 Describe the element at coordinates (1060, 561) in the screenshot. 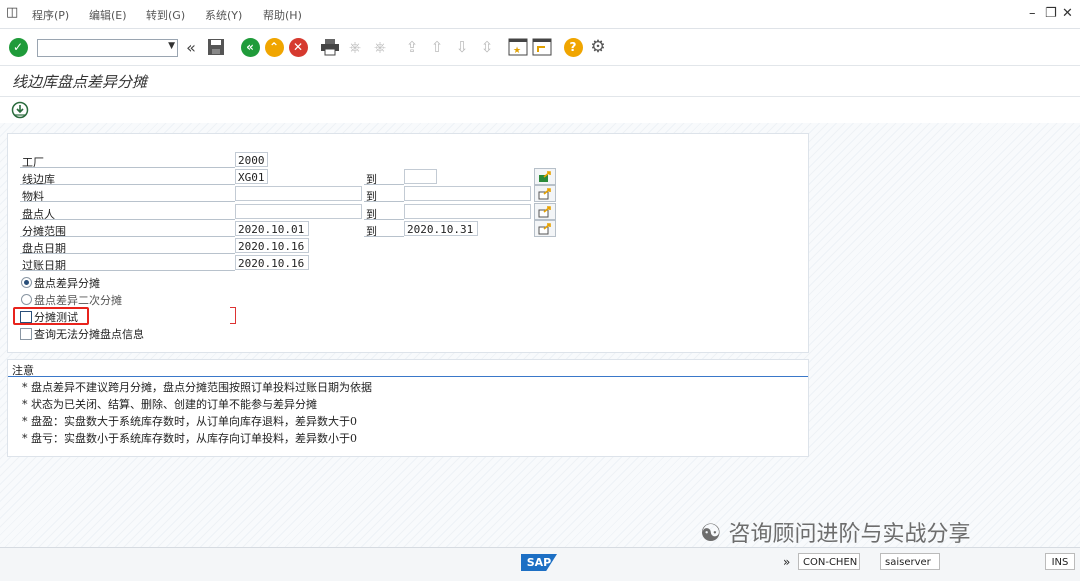

I see `insert-mode: INS` at that location.